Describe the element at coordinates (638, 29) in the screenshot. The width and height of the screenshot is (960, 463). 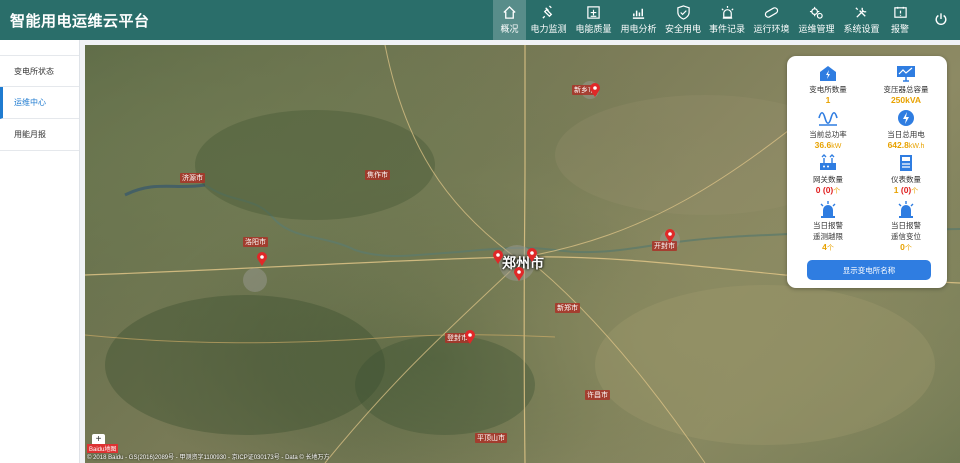
I see `nav-label: 用电分析` at that location.